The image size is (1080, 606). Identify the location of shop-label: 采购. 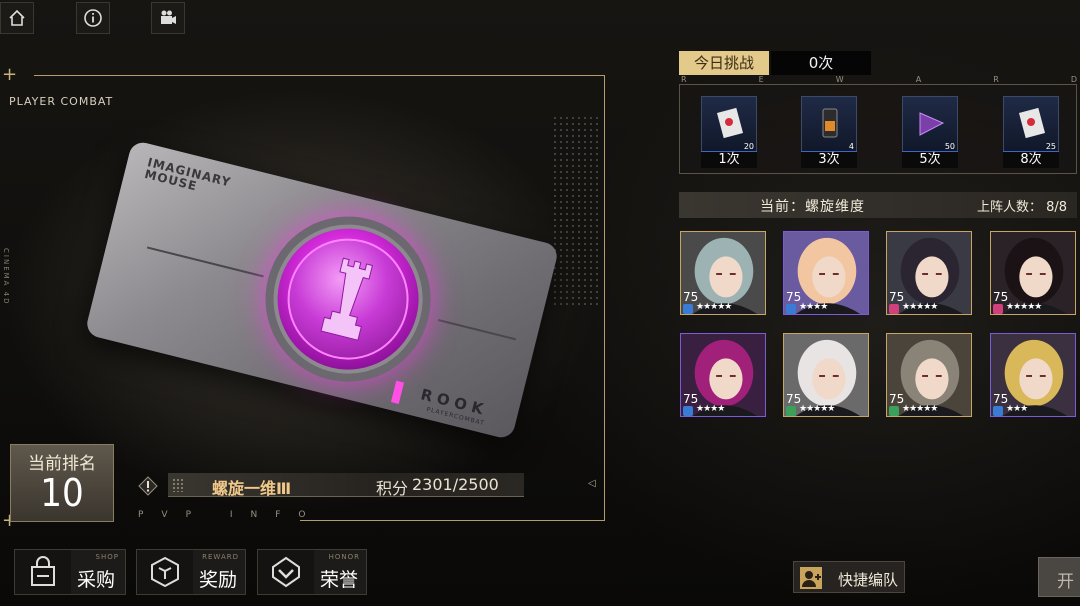
(96, 580).